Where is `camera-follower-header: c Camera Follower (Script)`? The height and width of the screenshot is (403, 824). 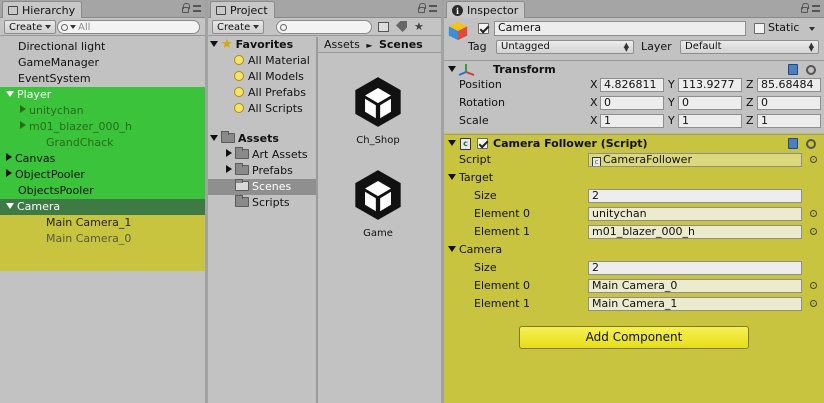
camera-follower-header: c Camera Follower (Script) is located at coordinates (634, 143).